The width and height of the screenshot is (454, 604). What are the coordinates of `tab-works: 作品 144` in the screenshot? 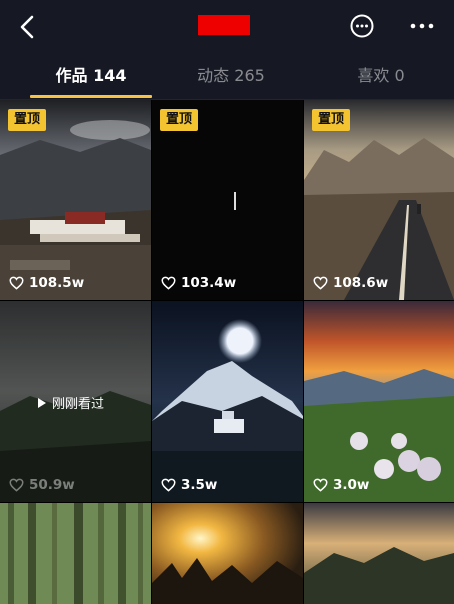 It's located at (91, 77).